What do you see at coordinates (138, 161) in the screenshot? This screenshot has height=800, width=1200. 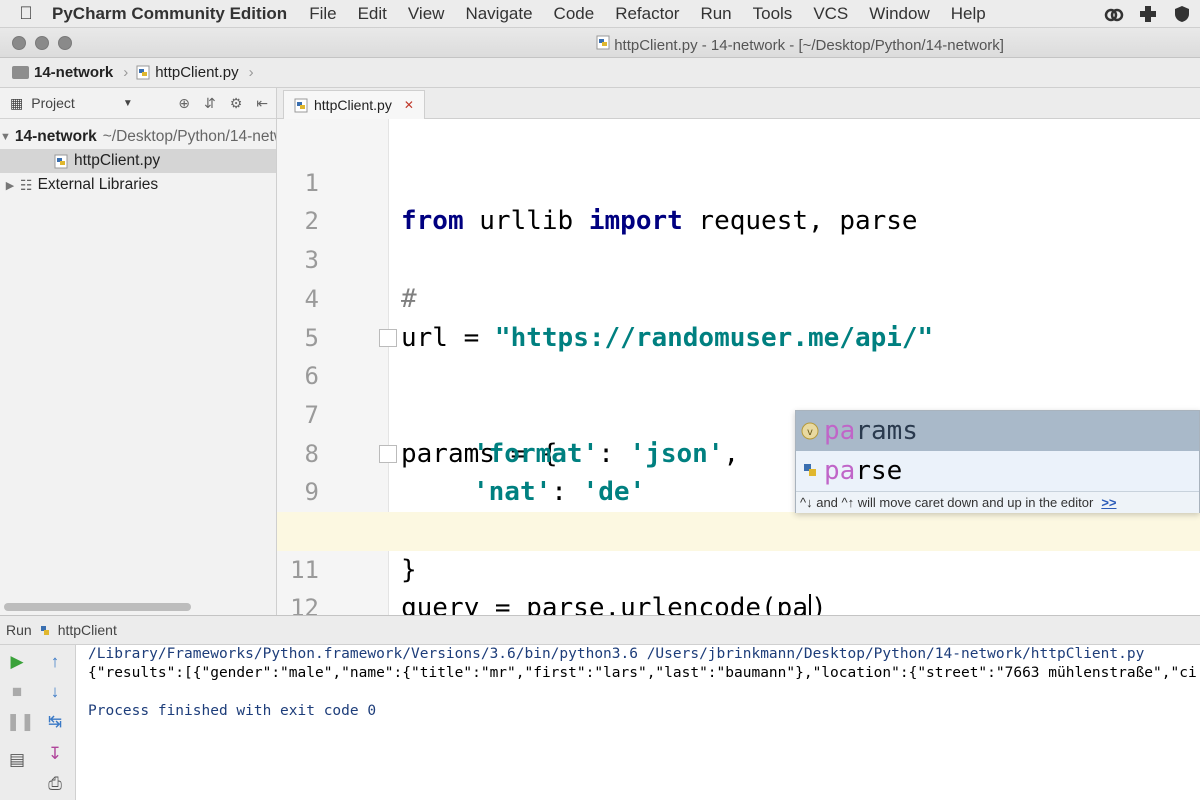 I see `tree-item-httpclient: httpClient.py` at bounding box center [138, 161].